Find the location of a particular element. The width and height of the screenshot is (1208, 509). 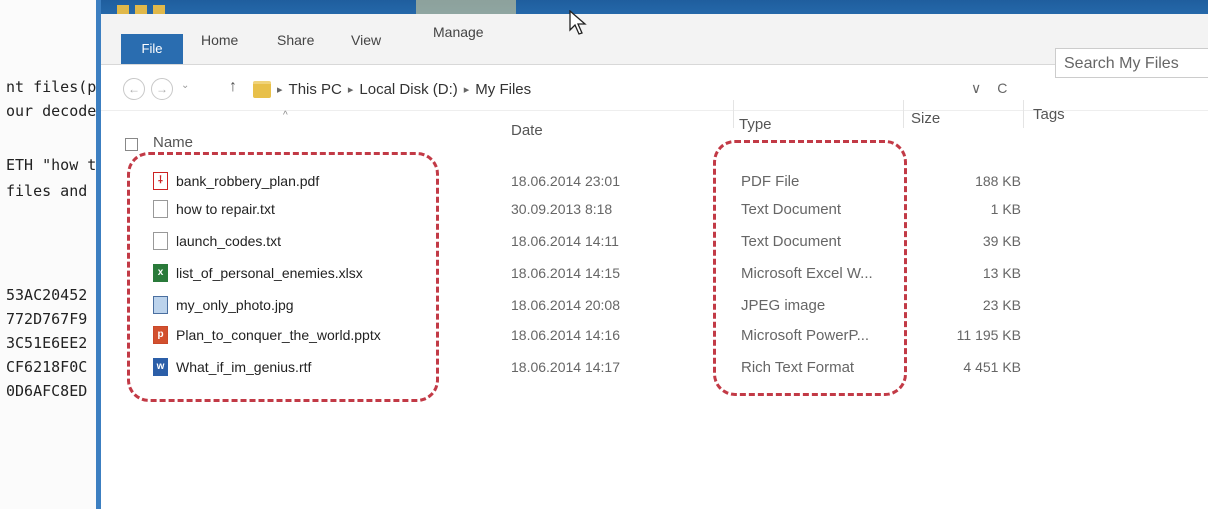

sort-ascending-icon: ^ is located at coordinates (285, 115).